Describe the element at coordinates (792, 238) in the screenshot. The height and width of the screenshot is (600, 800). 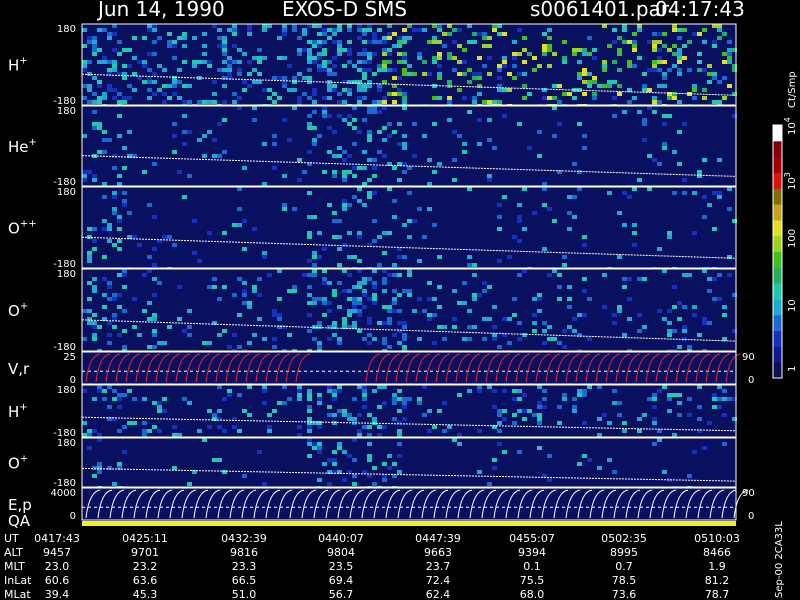
I see `colorbar-tick-label: 100` at that location.